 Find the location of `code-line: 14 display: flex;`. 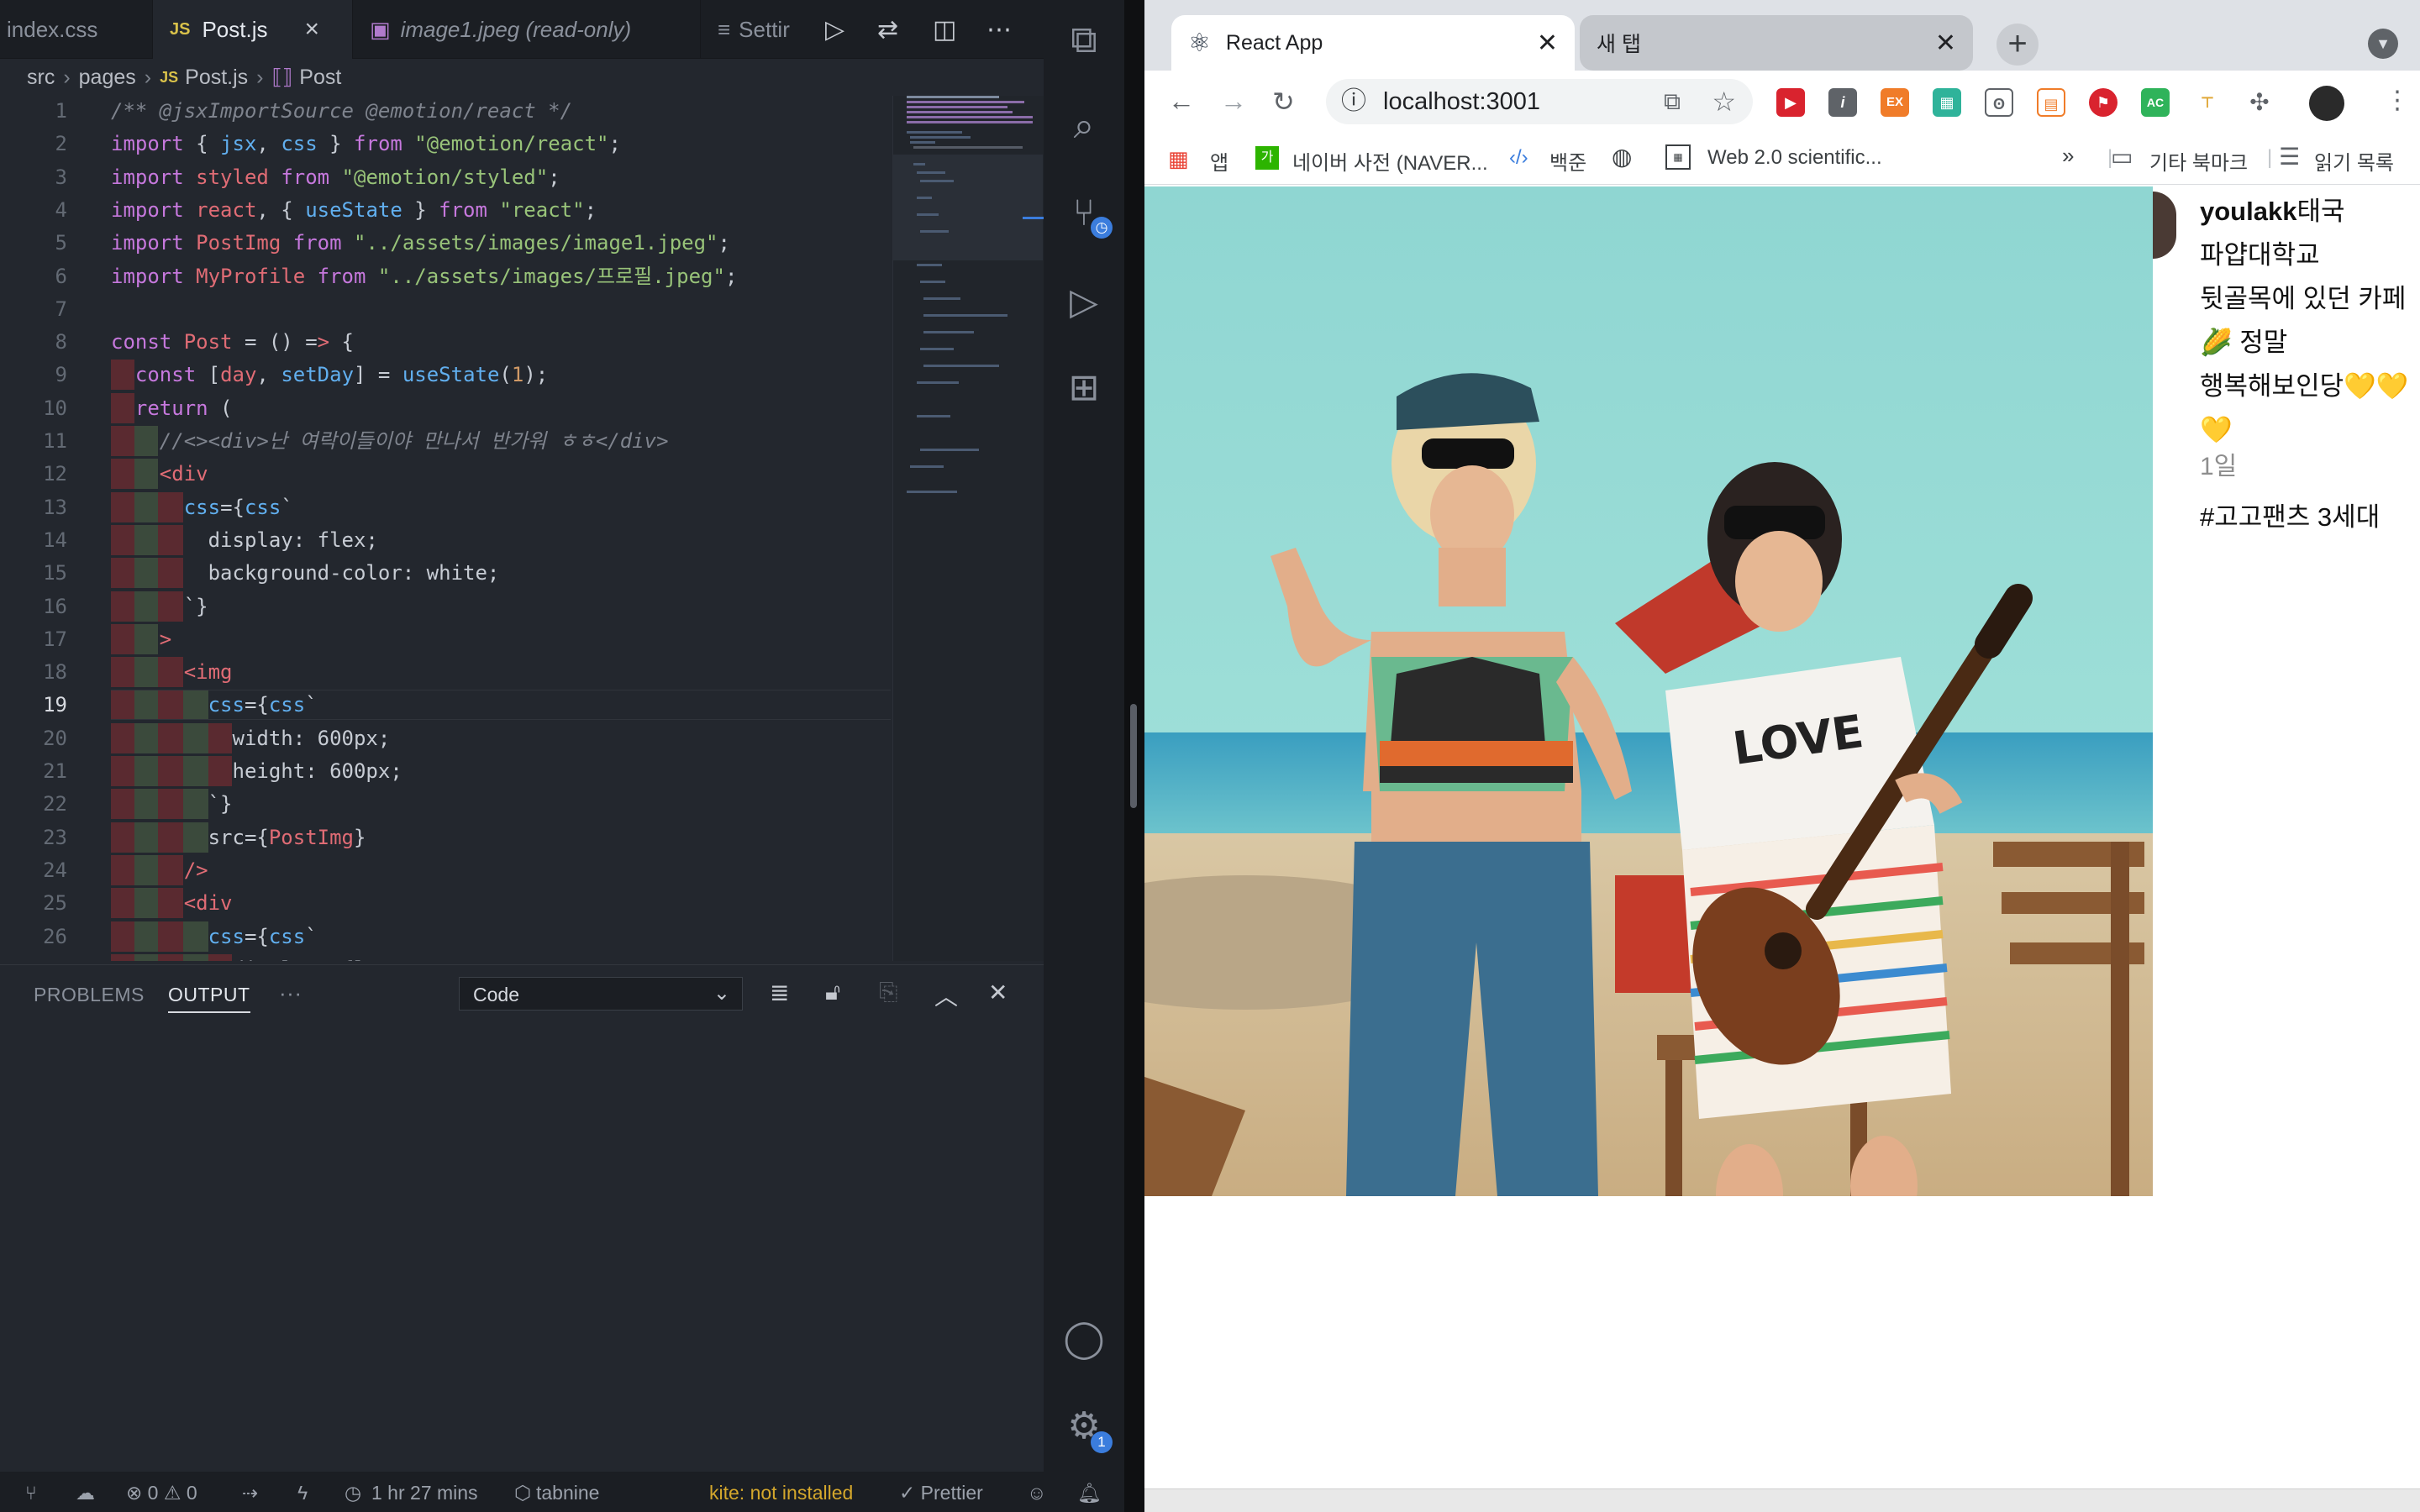

code-line: 14 display: flex; is located at coordinates (446, 539).